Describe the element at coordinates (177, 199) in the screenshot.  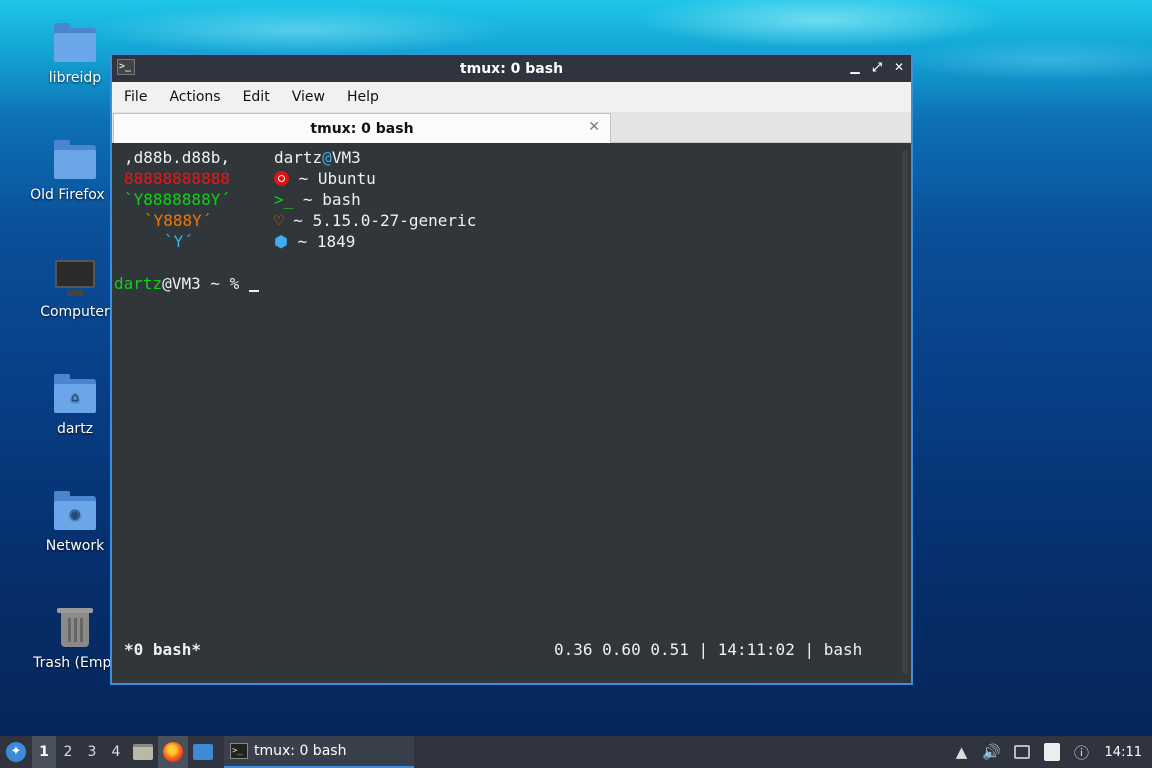
I see `ascii-art-line: `Y8888888Y´` at that location.